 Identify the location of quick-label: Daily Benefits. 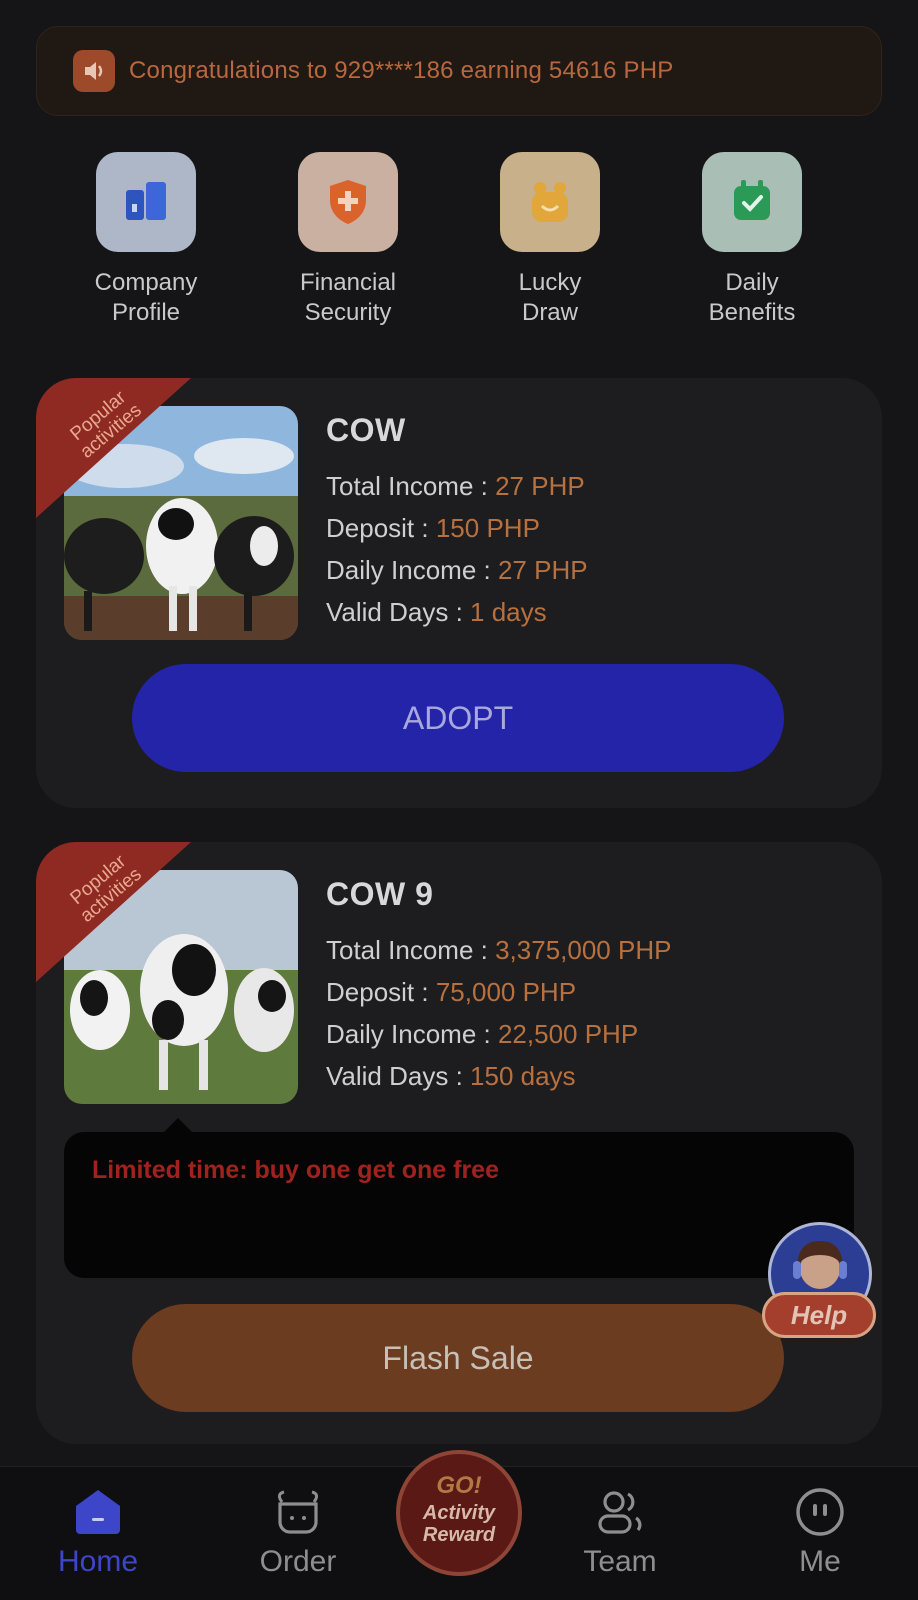
(752, 297).